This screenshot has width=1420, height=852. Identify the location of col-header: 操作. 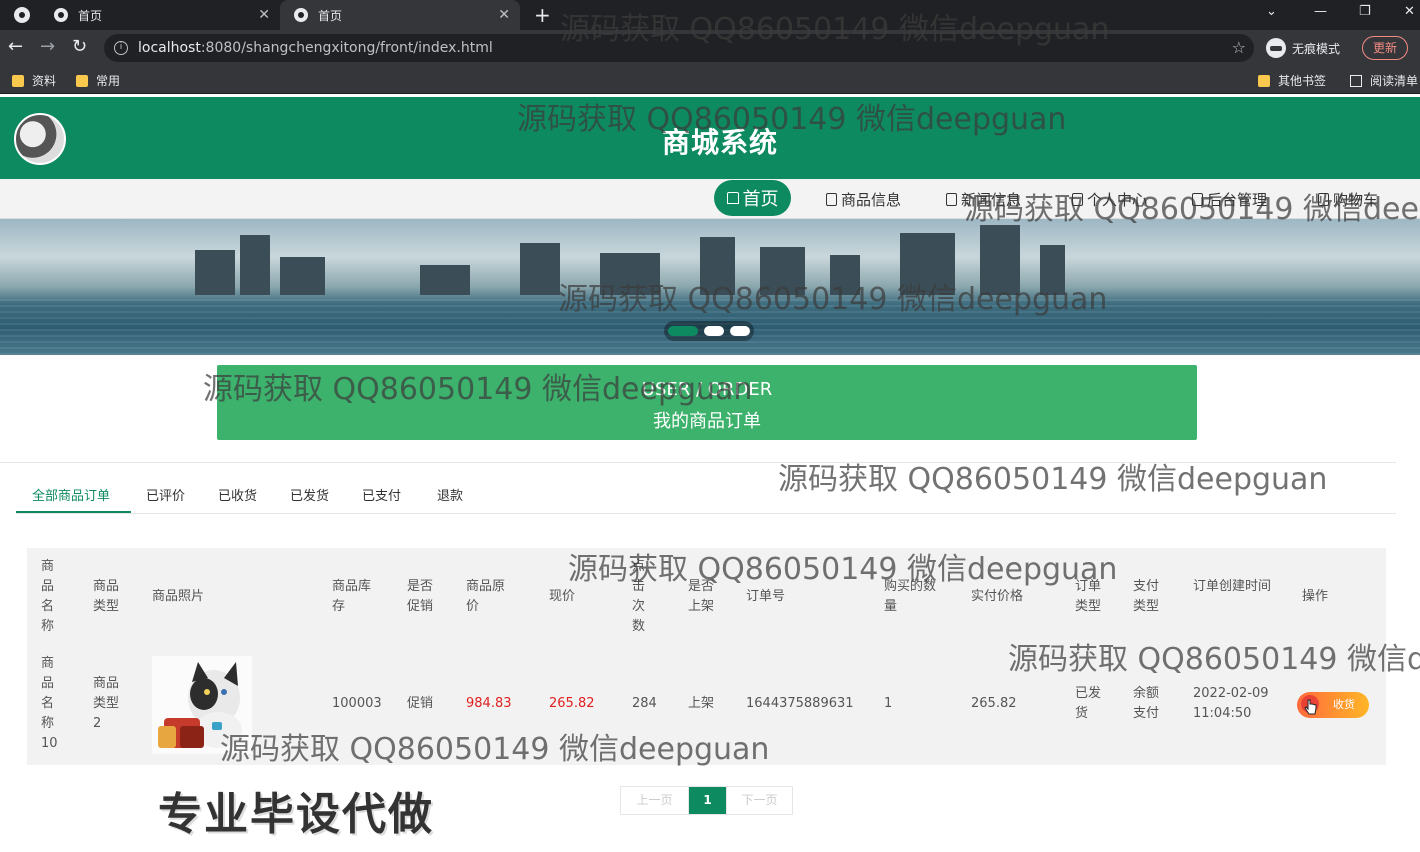
(1315, 596).